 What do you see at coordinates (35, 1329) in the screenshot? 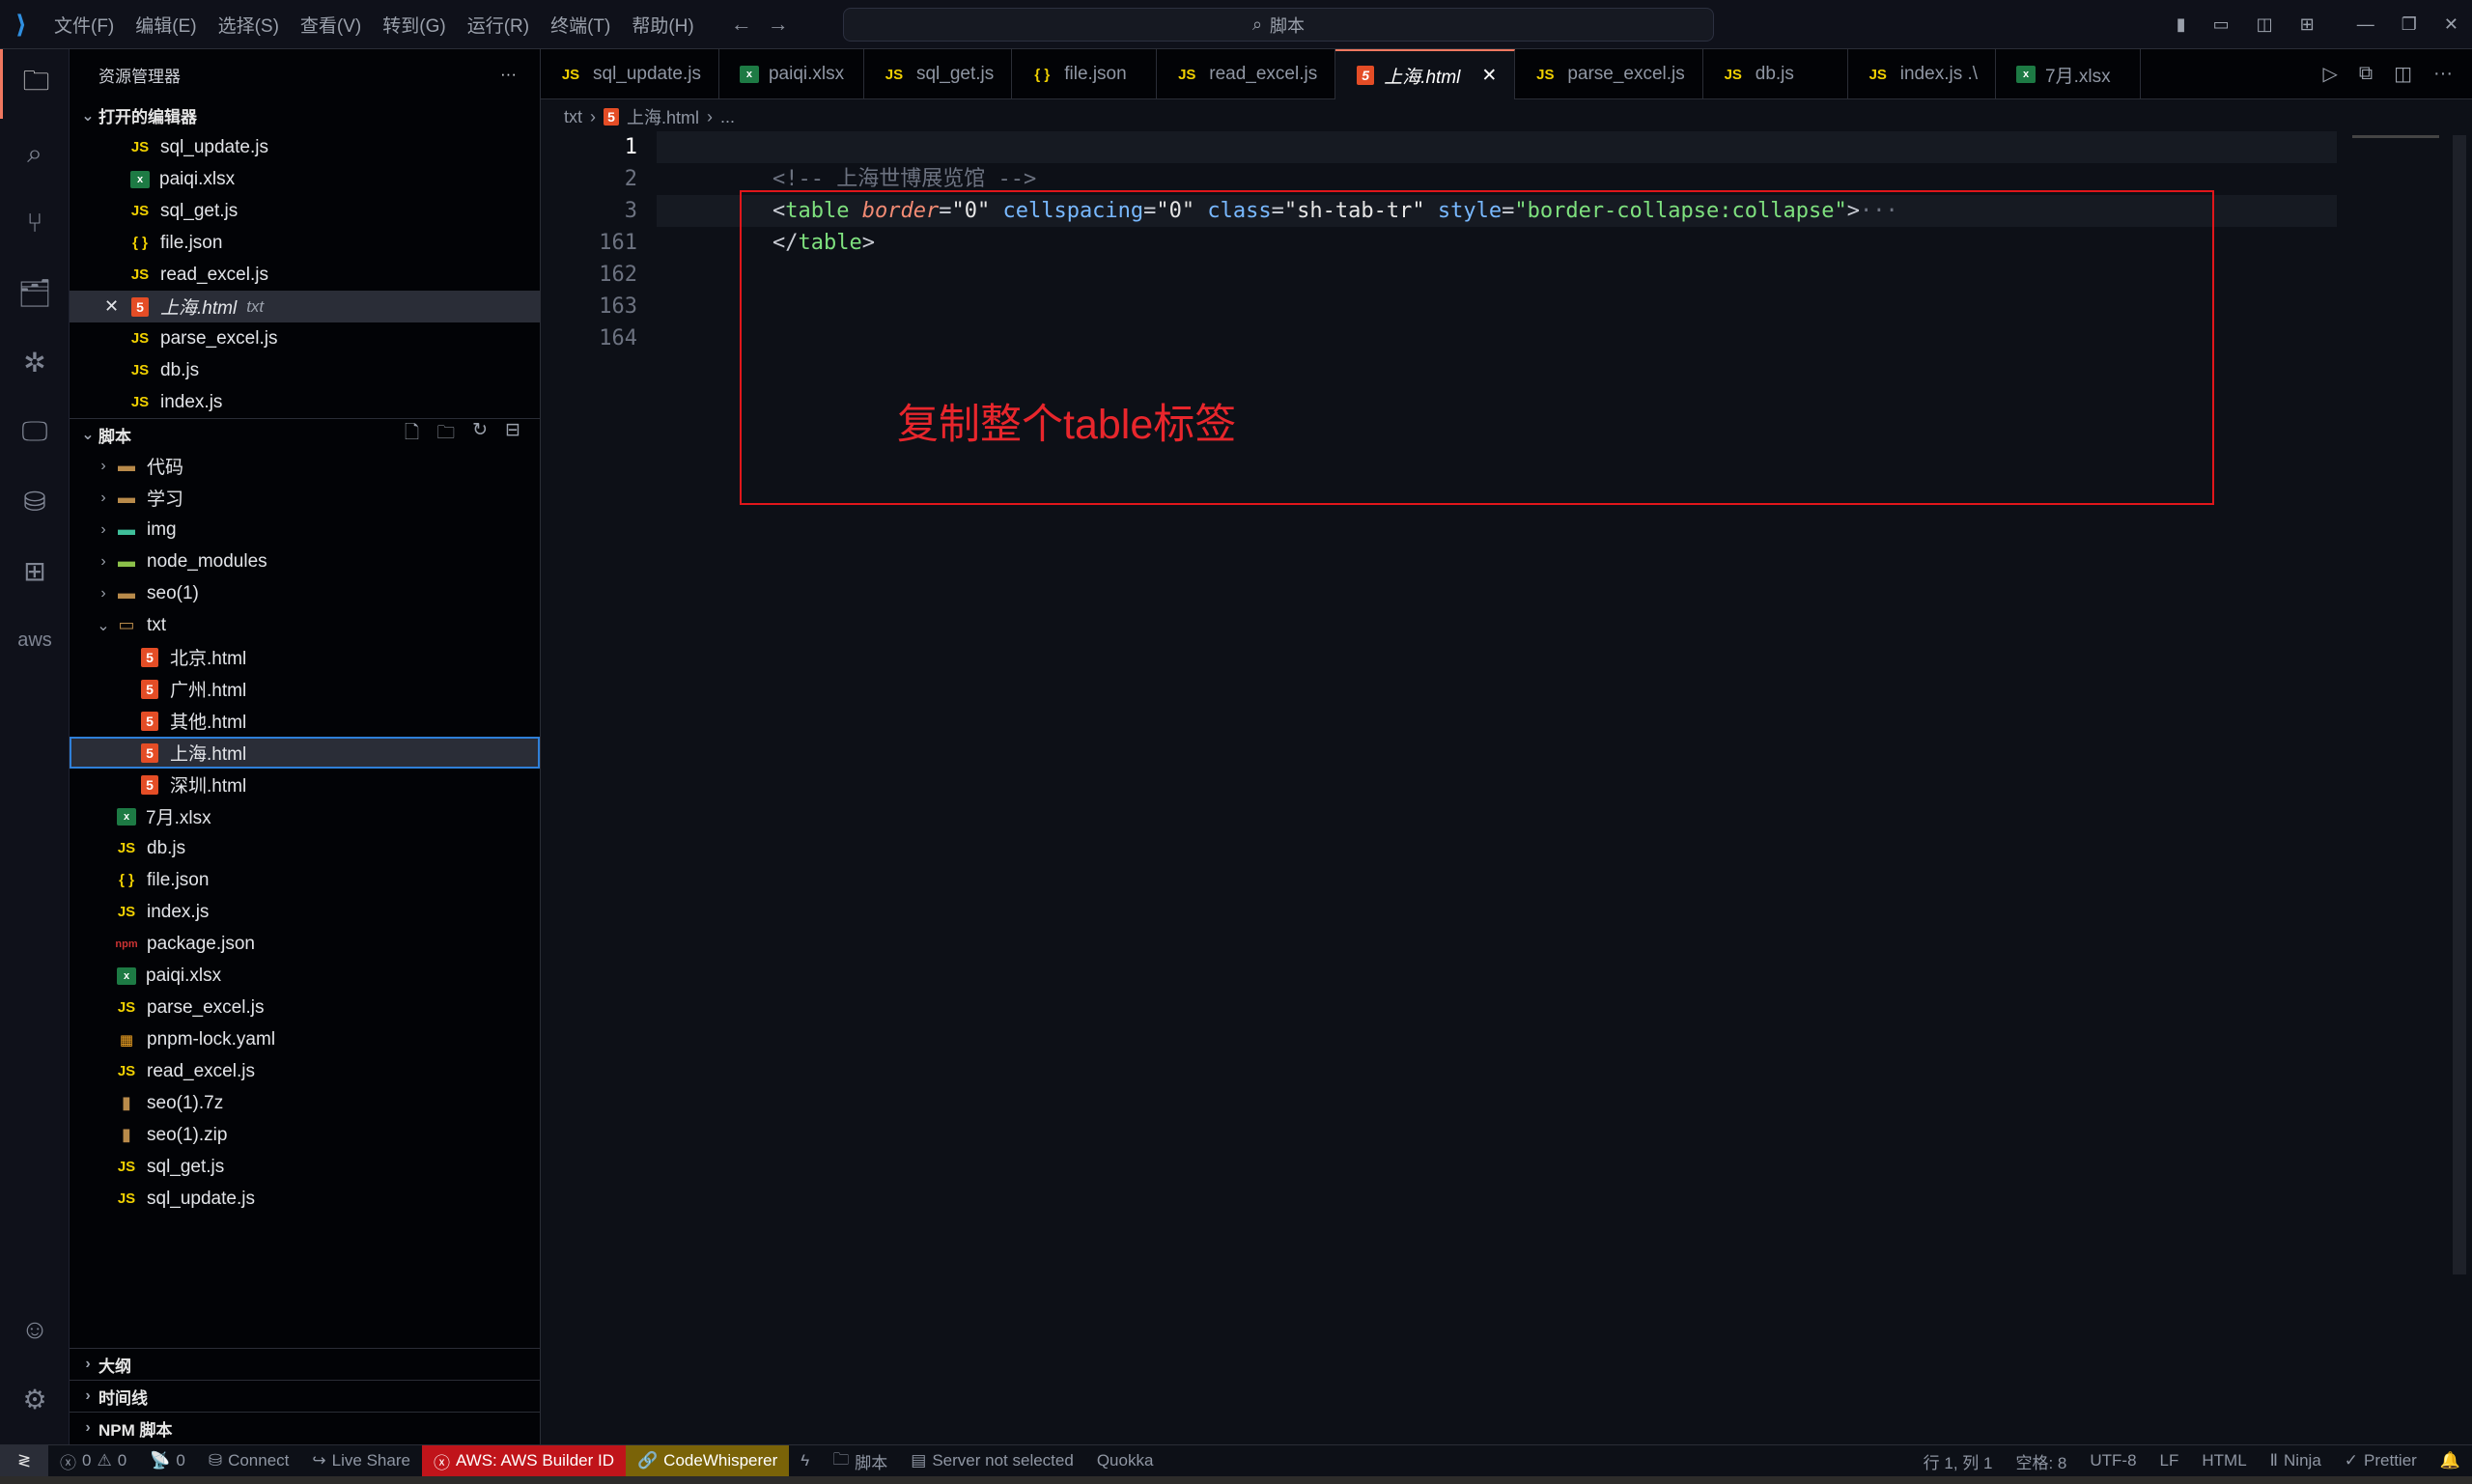
I see `account-icon: ☺` at bounding box center [35, 1329].